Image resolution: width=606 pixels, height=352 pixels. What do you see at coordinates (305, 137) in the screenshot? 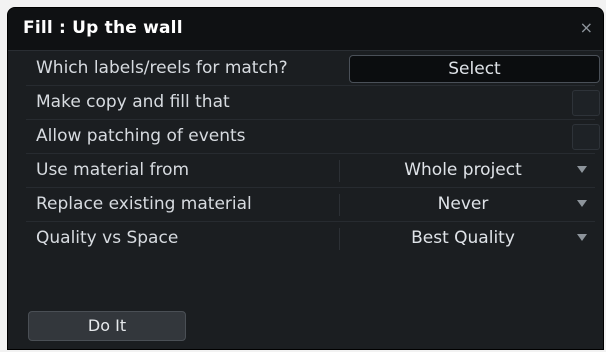
I see `row-allow-patching: Allow patching of events` at bounding box center [305, 137].